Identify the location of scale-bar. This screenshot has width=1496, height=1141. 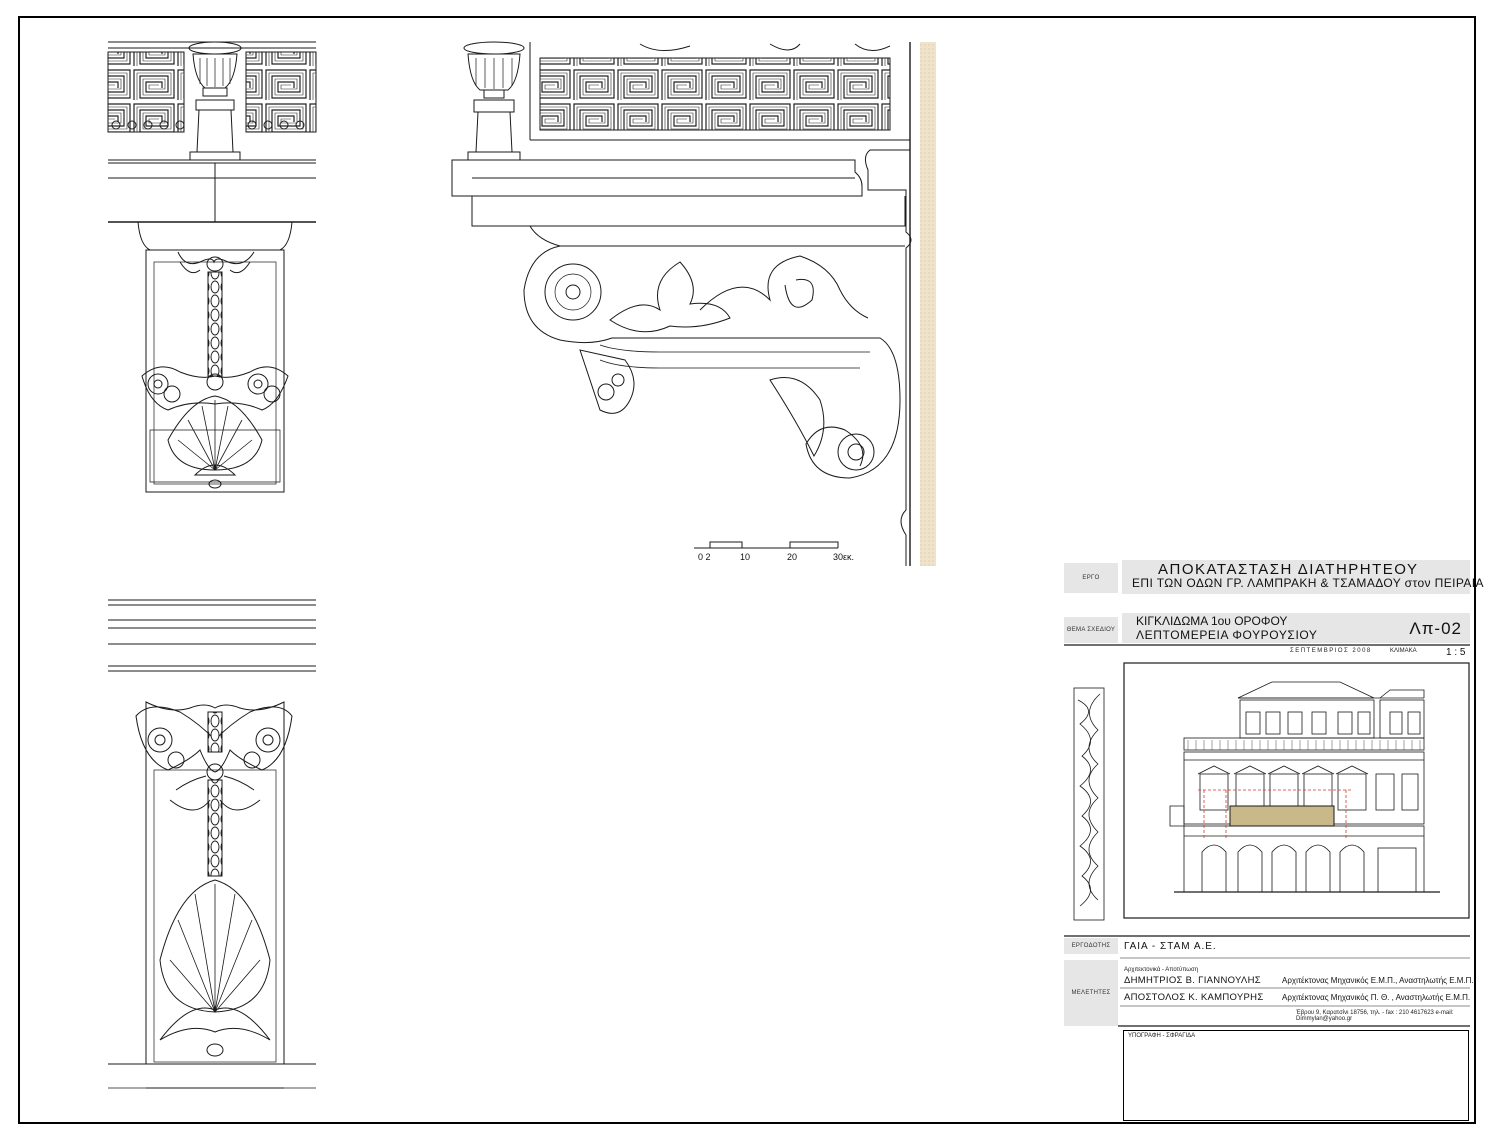
(766, 545).